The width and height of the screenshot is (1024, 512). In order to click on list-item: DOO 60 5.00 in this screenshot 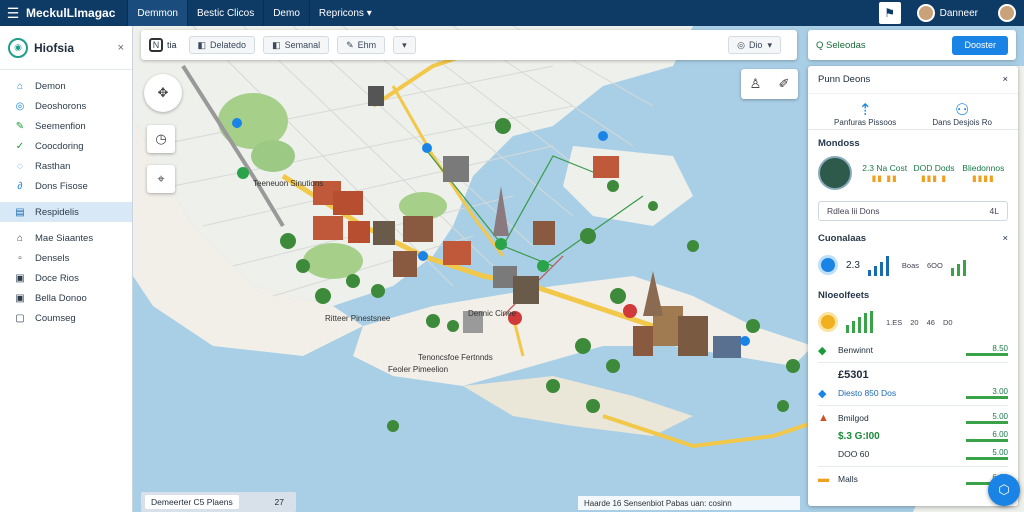, I will do `click(913, 454)`.